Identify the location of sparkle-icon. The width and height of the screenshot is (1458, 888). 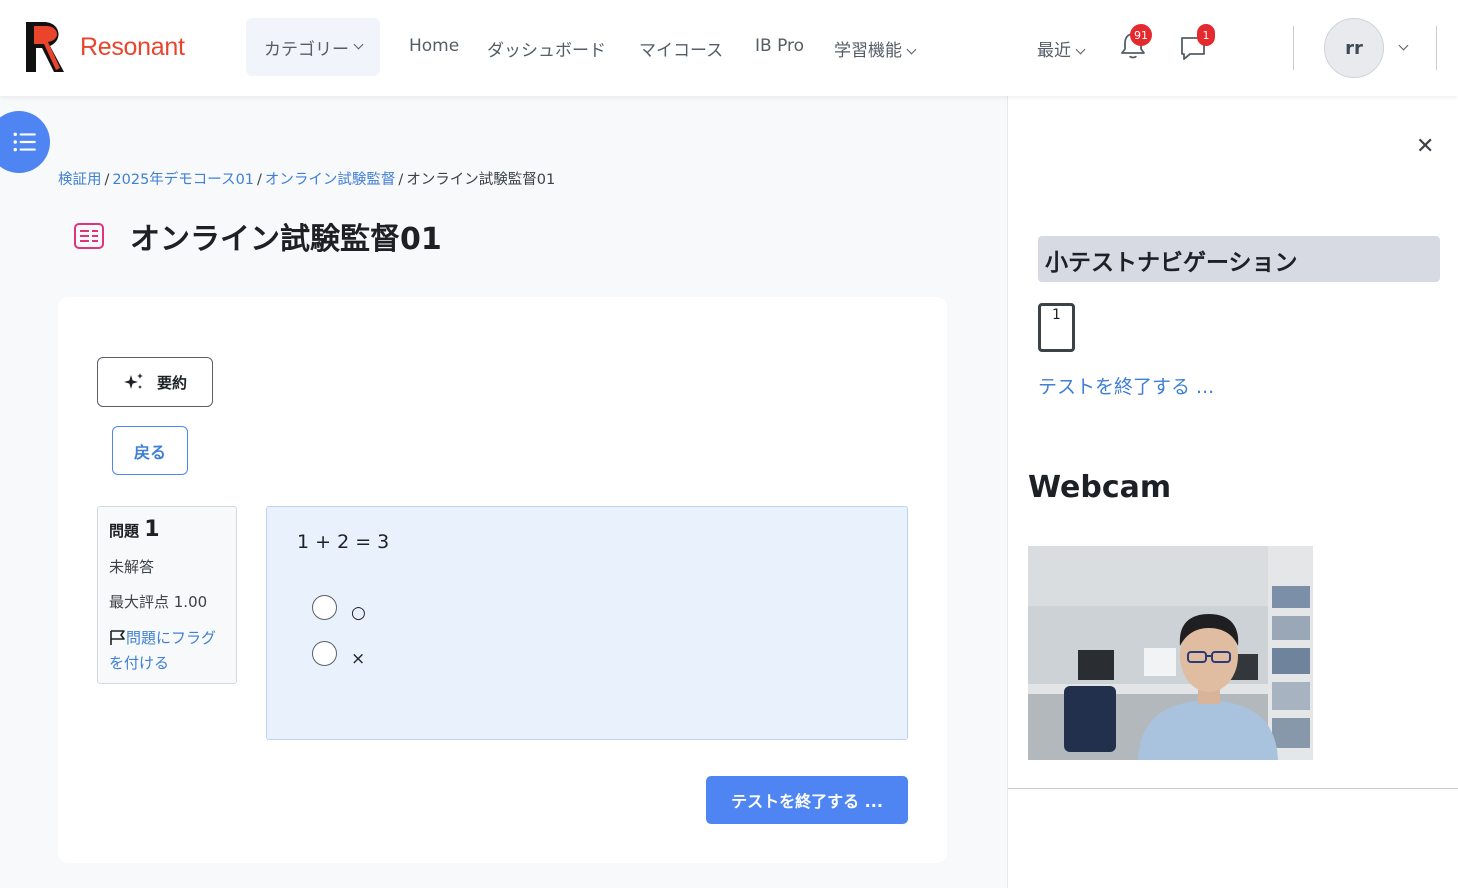
(133, 381).